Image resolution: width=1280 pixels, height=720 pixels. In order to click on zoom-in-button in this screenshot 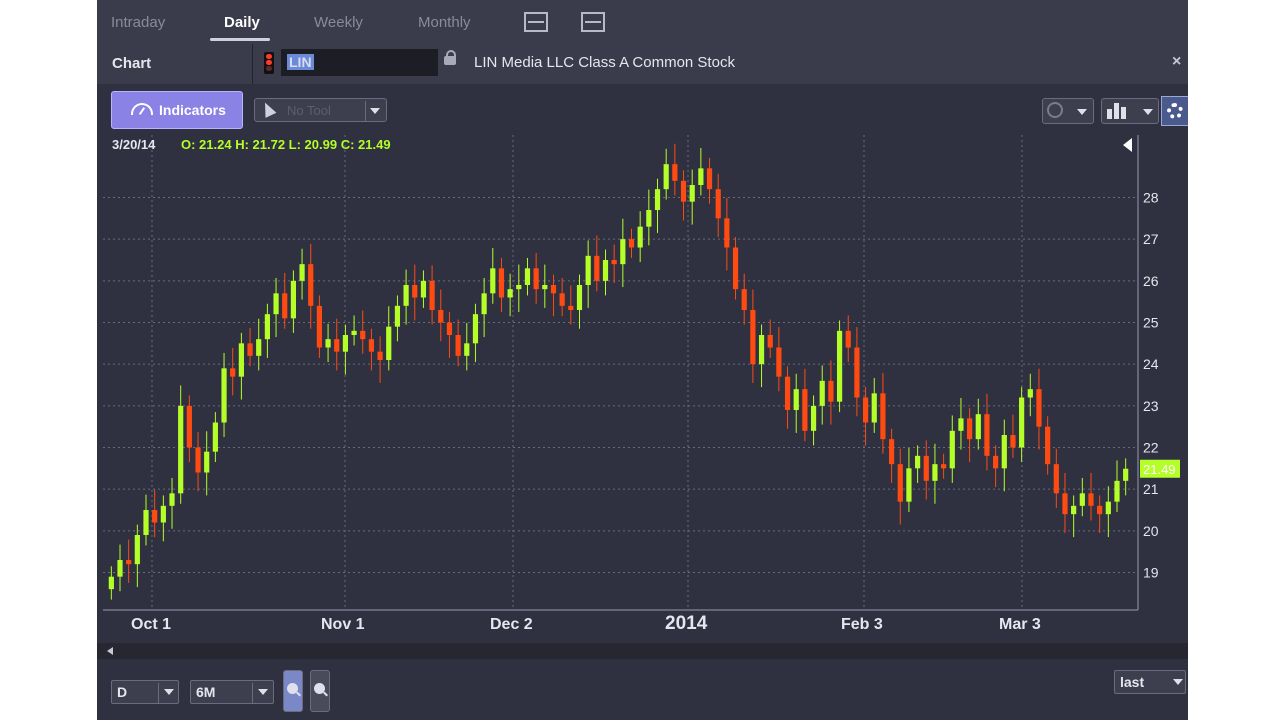, I will do `click(293, 691)`.